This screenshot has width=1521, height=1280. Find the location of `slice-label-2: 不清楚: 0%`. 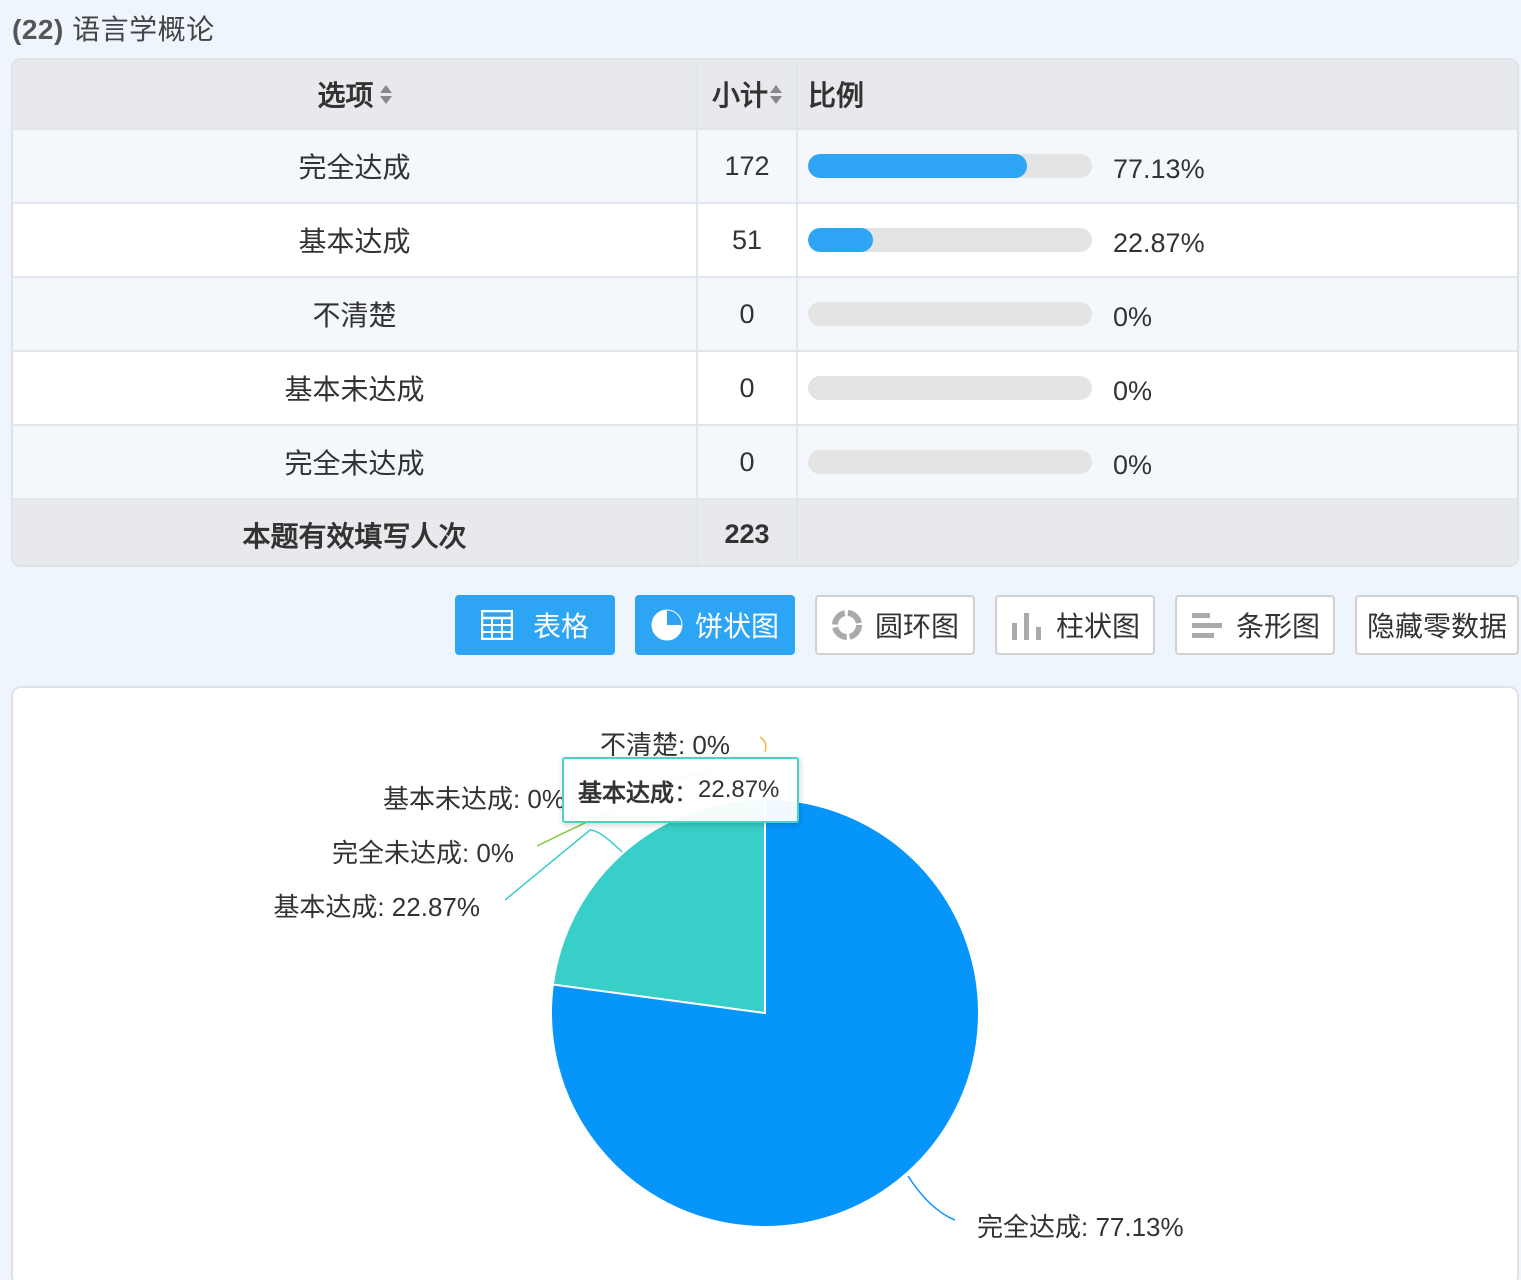

slice-label-2: 不清楚: 0% is located at coordinates (665, 745).